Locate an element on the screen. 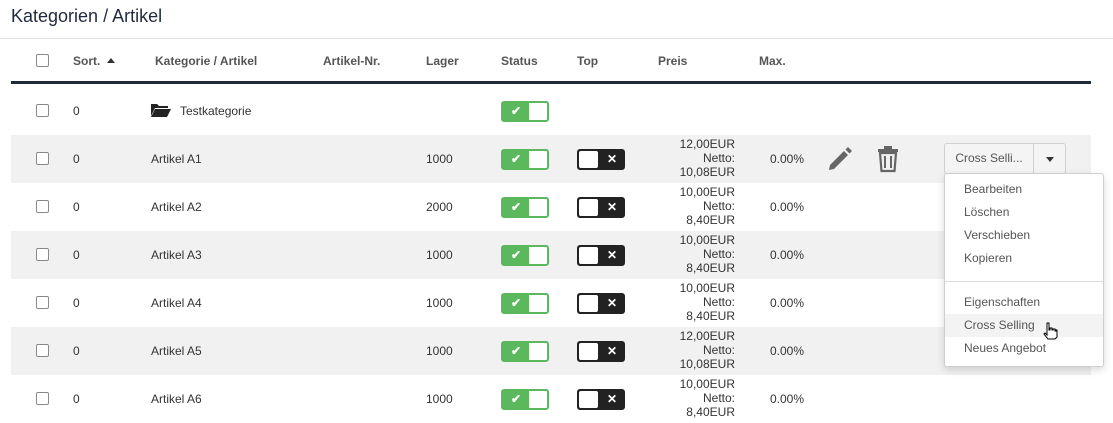 The width and height of the screenshot is (1113, 423). menu-item-cross-selling: Cross Selling is located at coordinates (1024, 325).